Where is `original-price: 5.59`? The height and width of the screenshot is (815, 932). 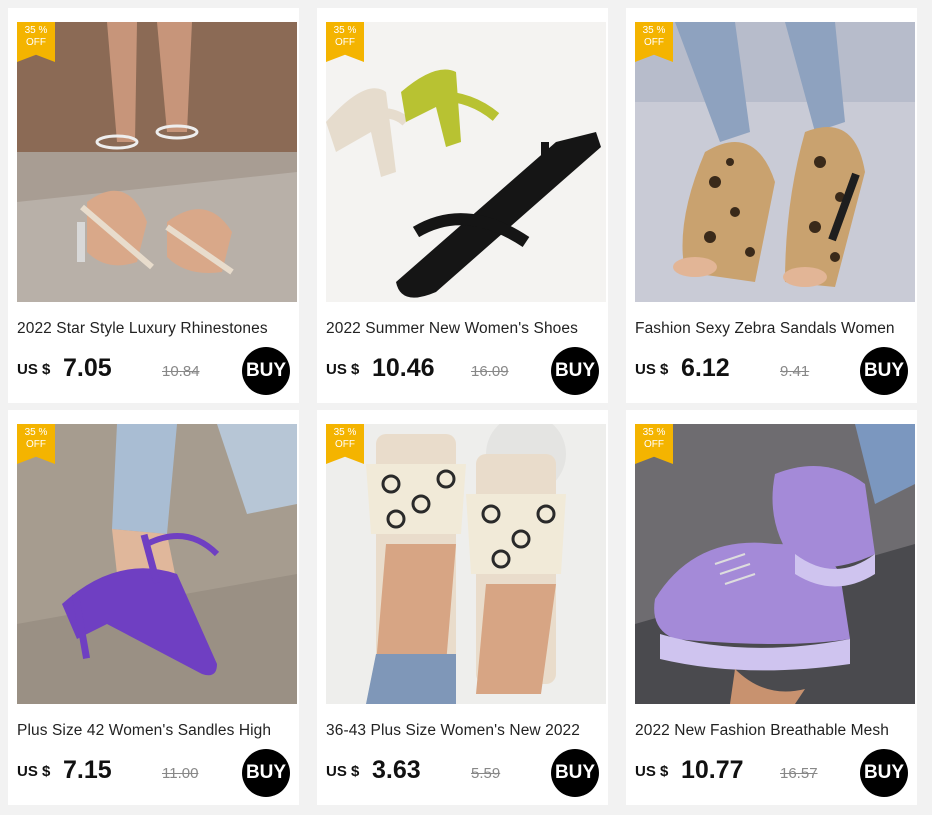 original-price: 5.59 is located at coordinates (486, 773).